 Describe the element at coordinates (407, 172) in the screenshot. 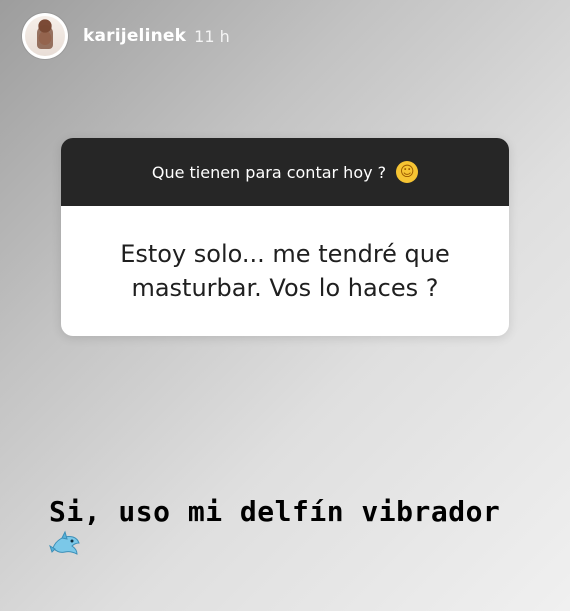

I see `hugging-face-icon: ☺` at that location.